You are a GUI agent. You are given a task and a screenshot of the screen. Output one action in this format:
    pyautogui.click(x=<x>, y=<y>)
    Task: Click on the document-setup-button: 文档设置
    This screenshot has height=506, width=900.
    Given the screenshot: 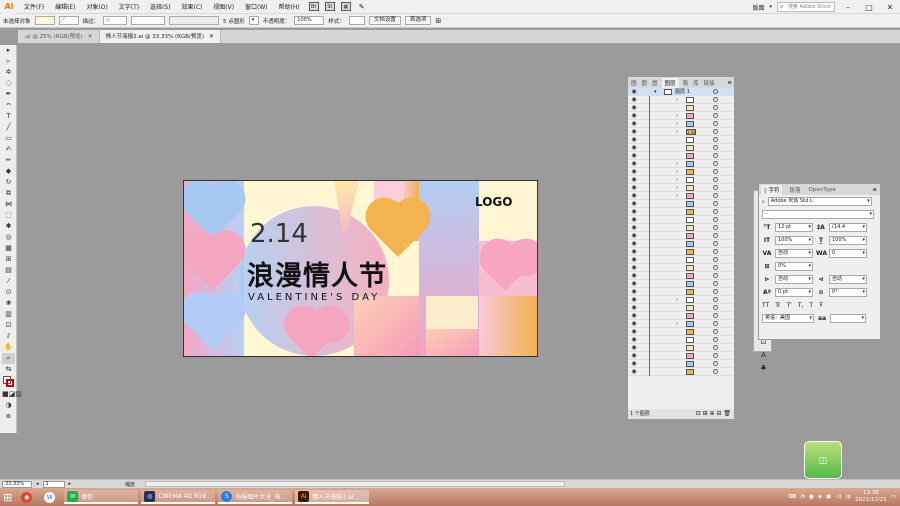 What is the action you would take?
    pyautogui.click(x=384, y=20)
    